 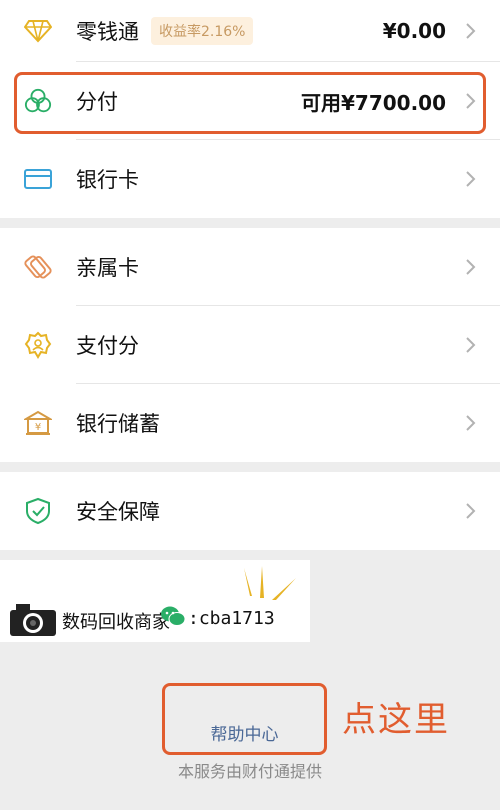 I want to click on provider-note: 本服务由财付通提供, so click(x=249, y=771).